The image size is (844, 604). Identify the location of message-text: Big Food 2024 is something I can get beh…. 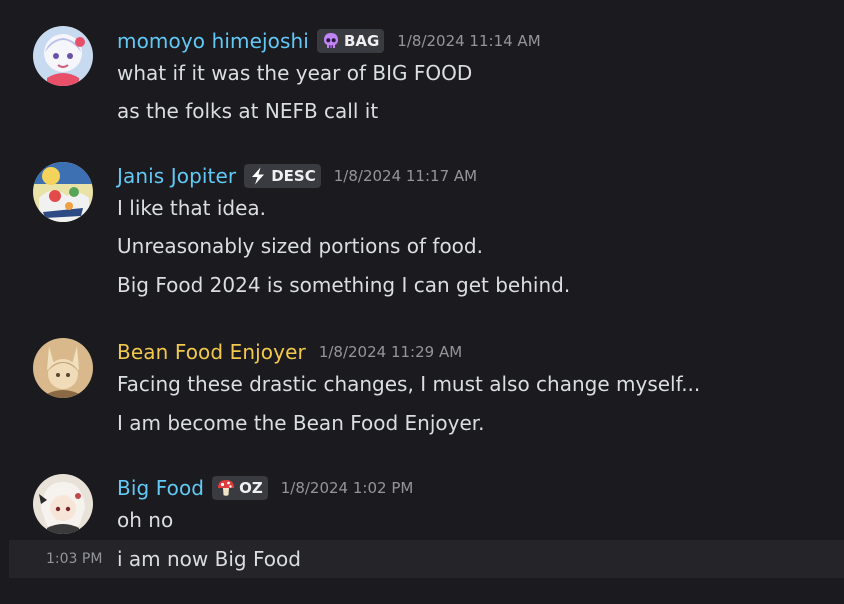
(344, 285).